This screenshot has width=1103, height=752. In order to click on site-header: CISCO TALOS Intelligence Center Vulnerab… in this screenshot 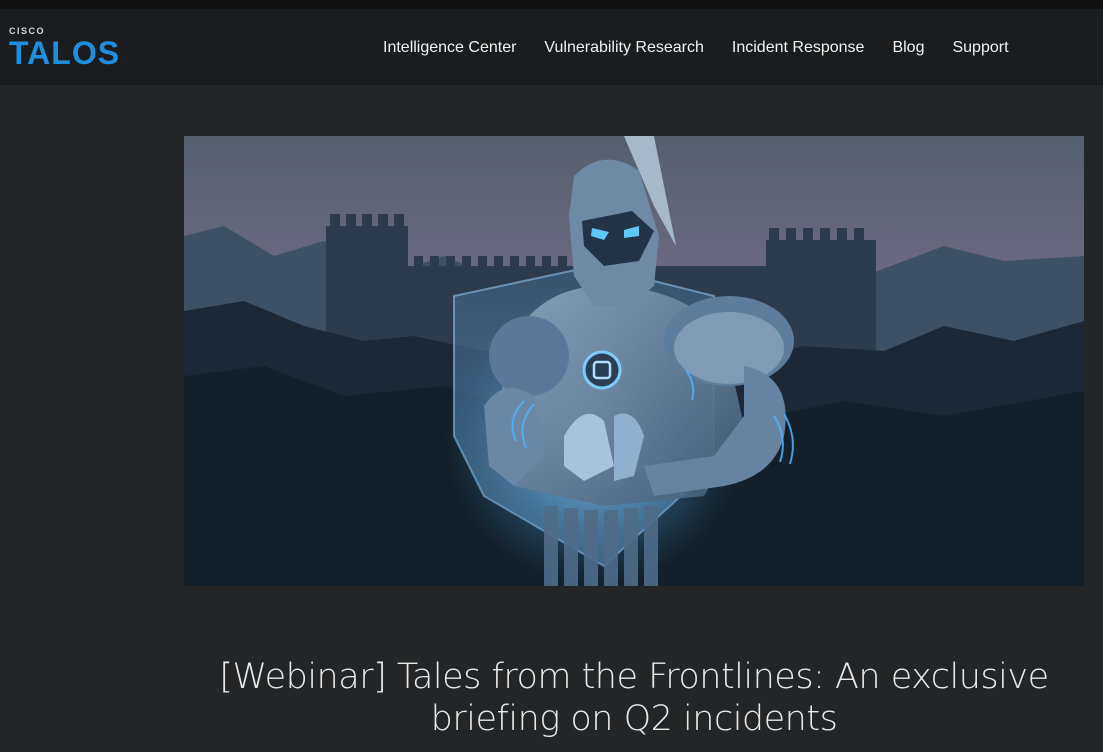, I will do `click(551, 47)`.